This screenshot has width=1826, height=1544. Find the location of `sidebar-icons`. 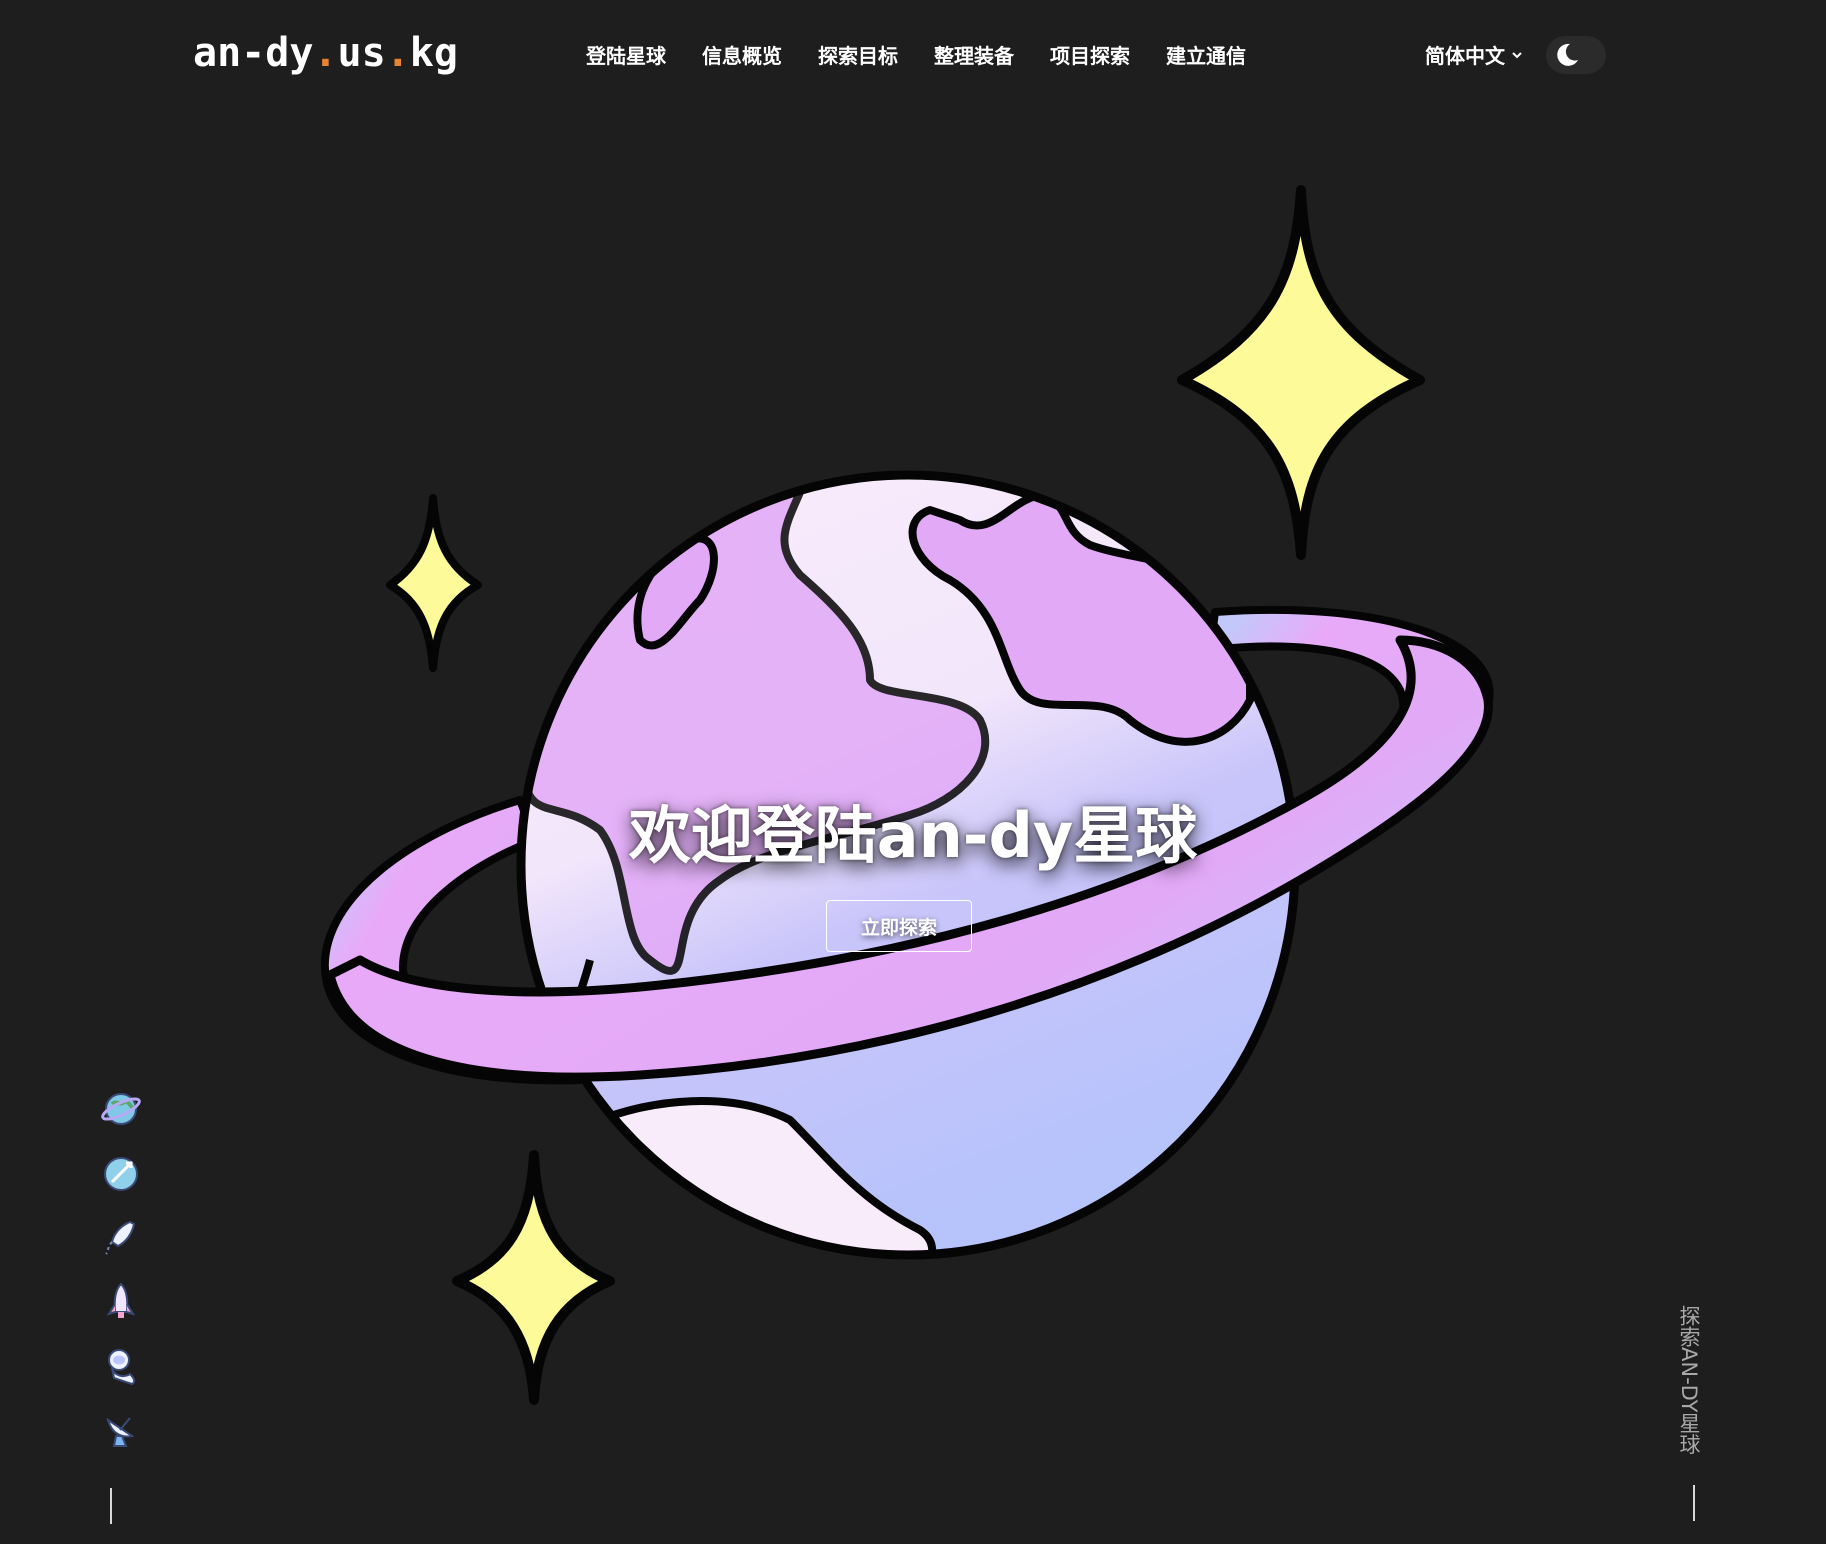

sidebar-icons is located at coordinates (121, 1280).